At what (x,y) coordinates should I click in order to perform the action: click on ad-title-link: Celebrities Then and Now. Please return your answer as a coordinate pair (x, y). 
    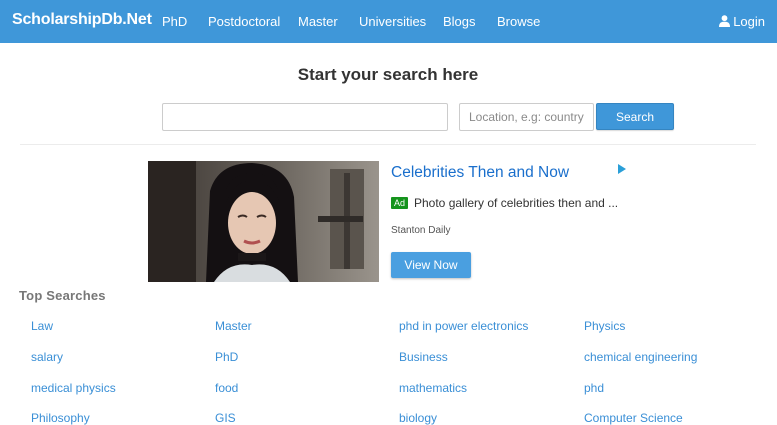
    Looking at the image, I should click on (480, 173).